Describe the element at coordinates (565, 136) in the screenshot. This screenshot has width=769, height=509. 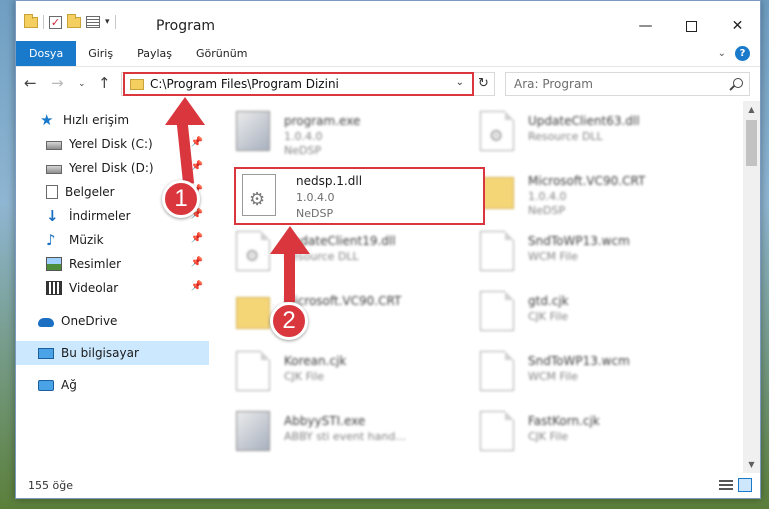
I see `file-detail: Resource DLL` at that location.